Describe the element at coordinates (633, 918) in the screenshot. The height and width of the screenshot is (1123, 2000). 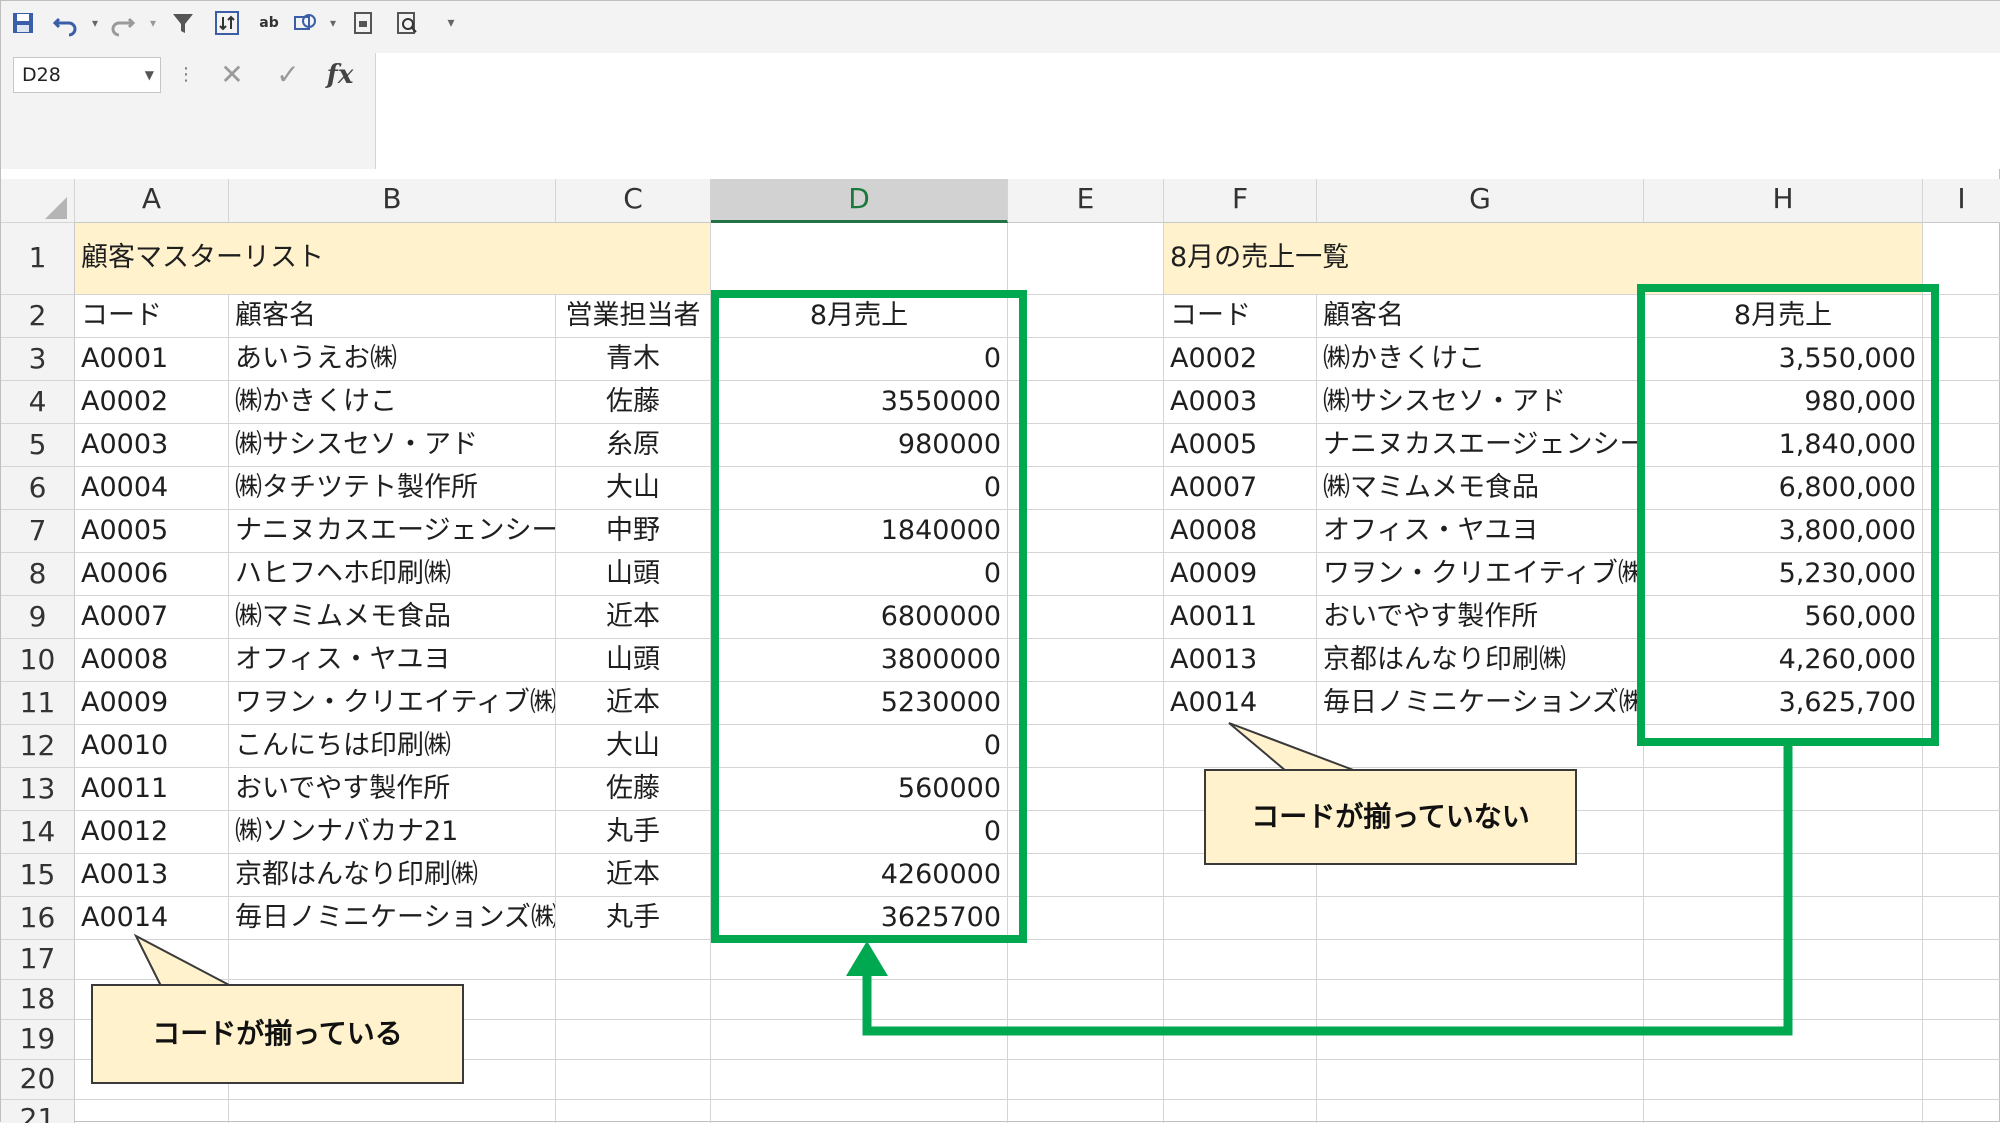
I see `master-row-rep: 丸手` at that location.